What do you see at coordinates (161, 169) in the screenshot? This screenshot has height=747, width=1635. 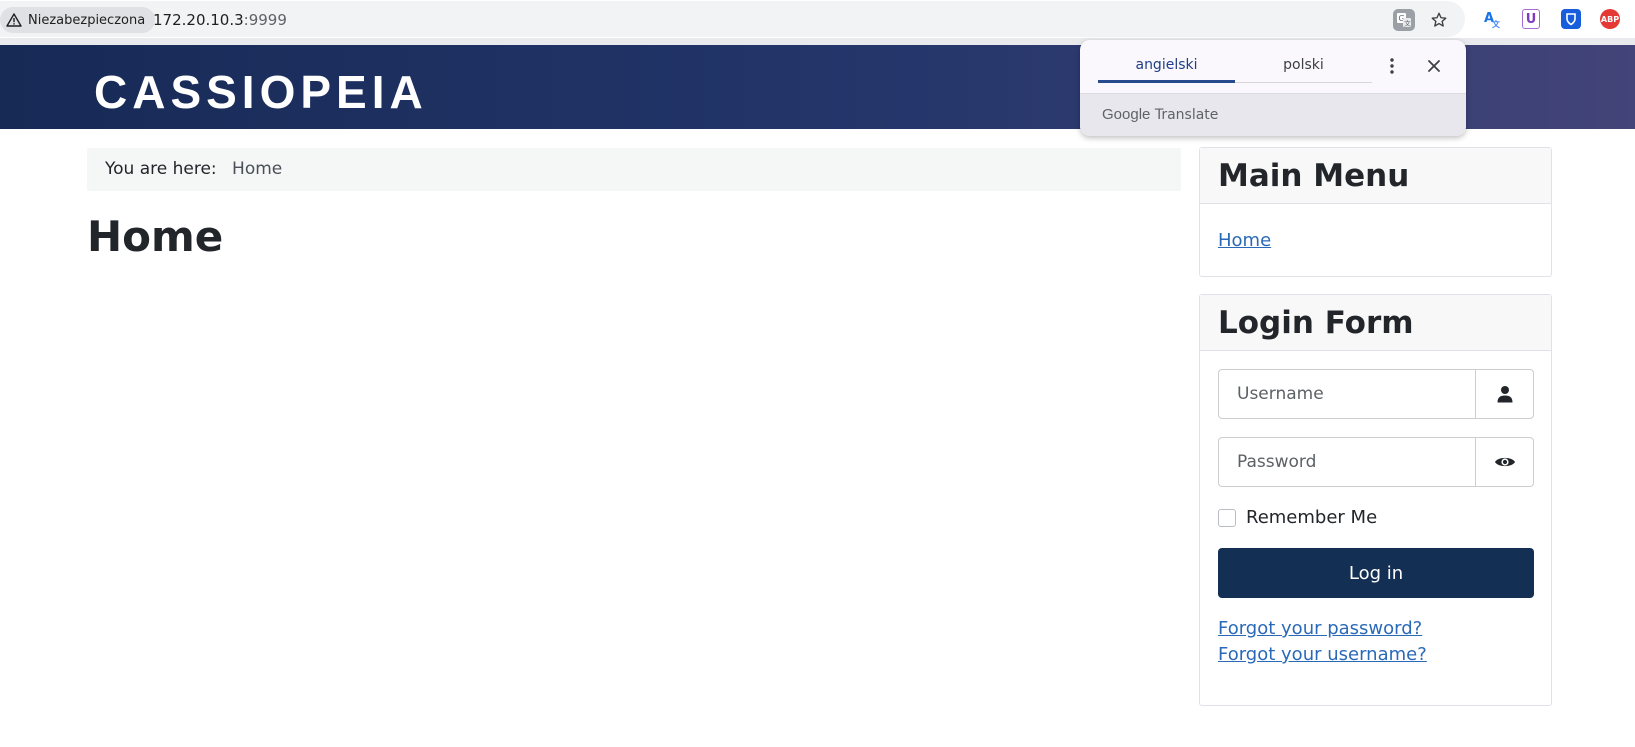 I see `breadcrumb-prefix: You are here:` at bounding box center [161, 169].